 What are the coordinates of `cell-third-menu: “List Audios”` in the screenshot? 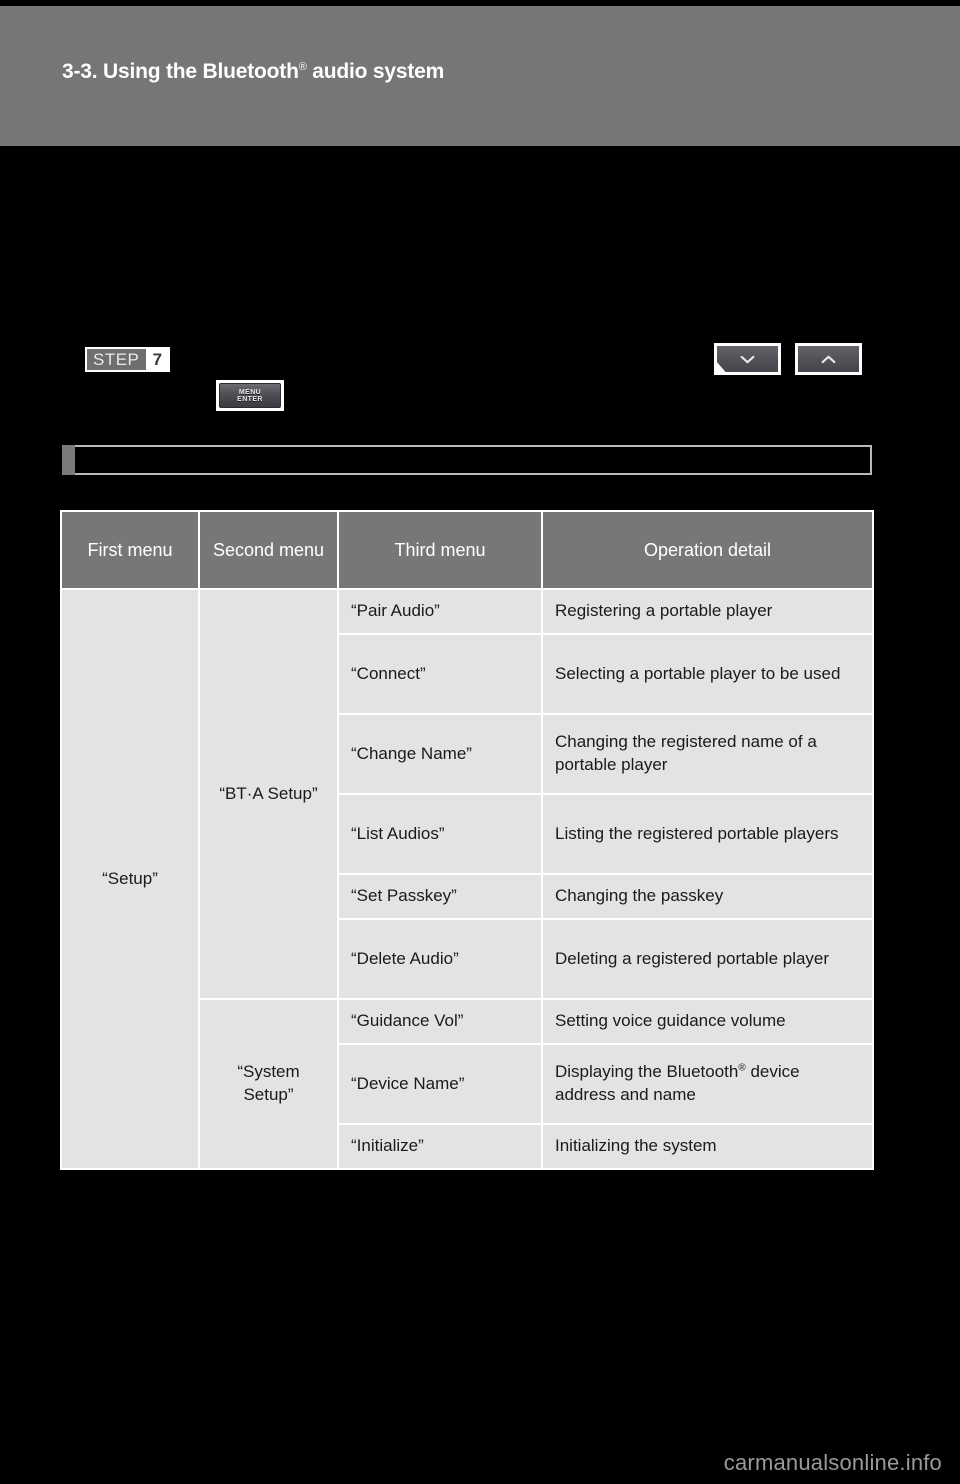 It's located at (440, 834).